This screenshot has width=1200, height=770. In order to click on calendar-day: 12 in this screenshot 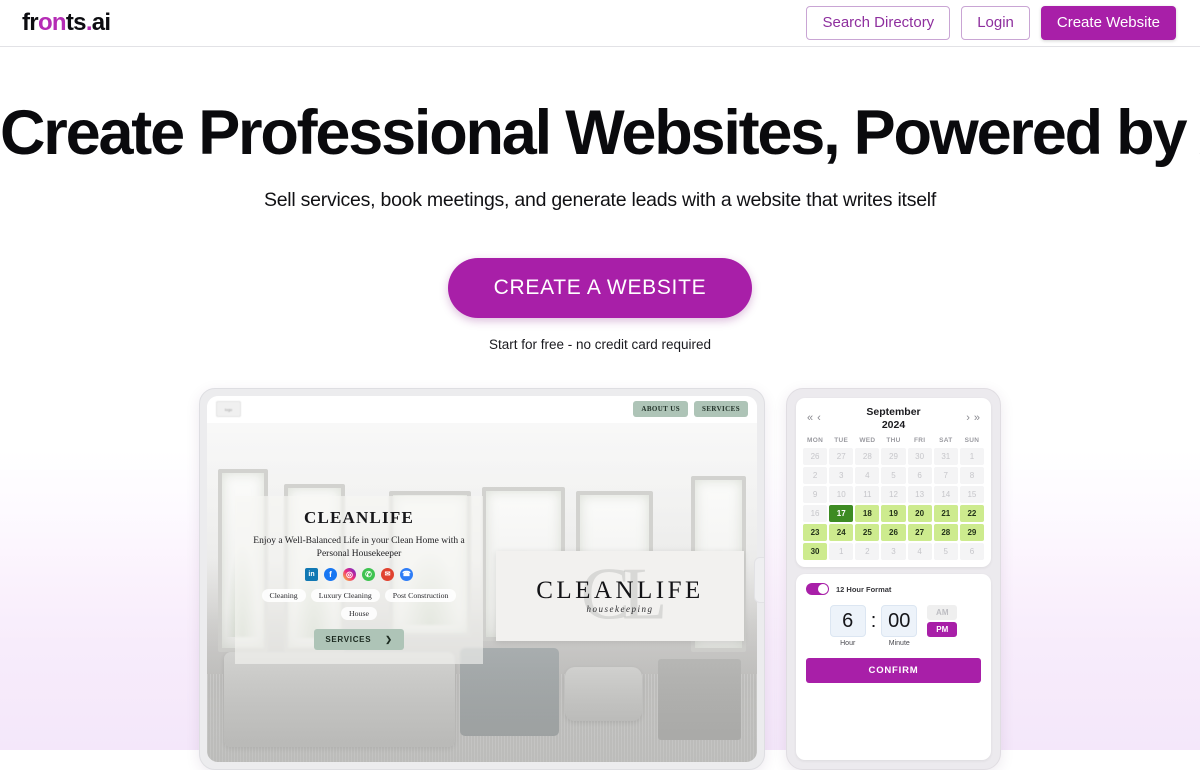, I will do `click(893, 495)`.